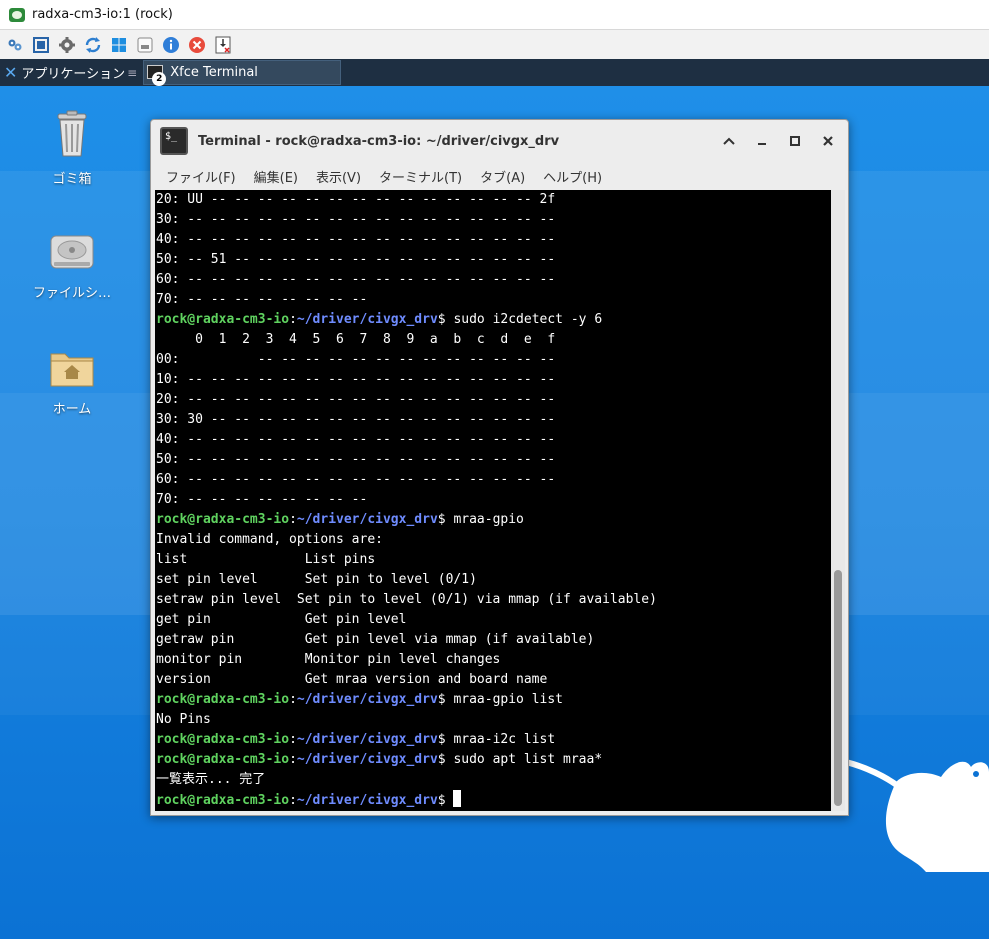 The width and height of the screenshot is (989, 939). What do you see at coordinates (761, 143) in the screenshot?
I see `minimize-icon` at bounding box center [761, 143].